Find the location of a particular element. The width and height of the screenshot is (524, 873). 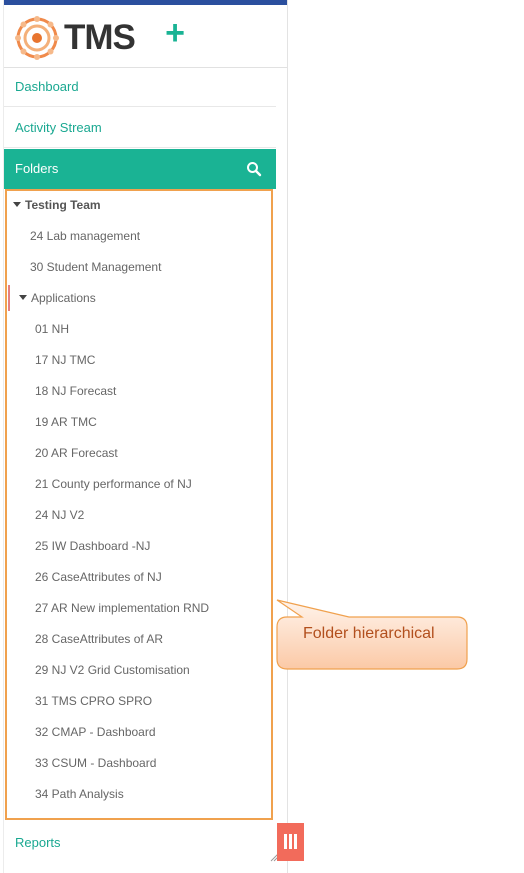

logo-icon is located at coordinates (37, 38).